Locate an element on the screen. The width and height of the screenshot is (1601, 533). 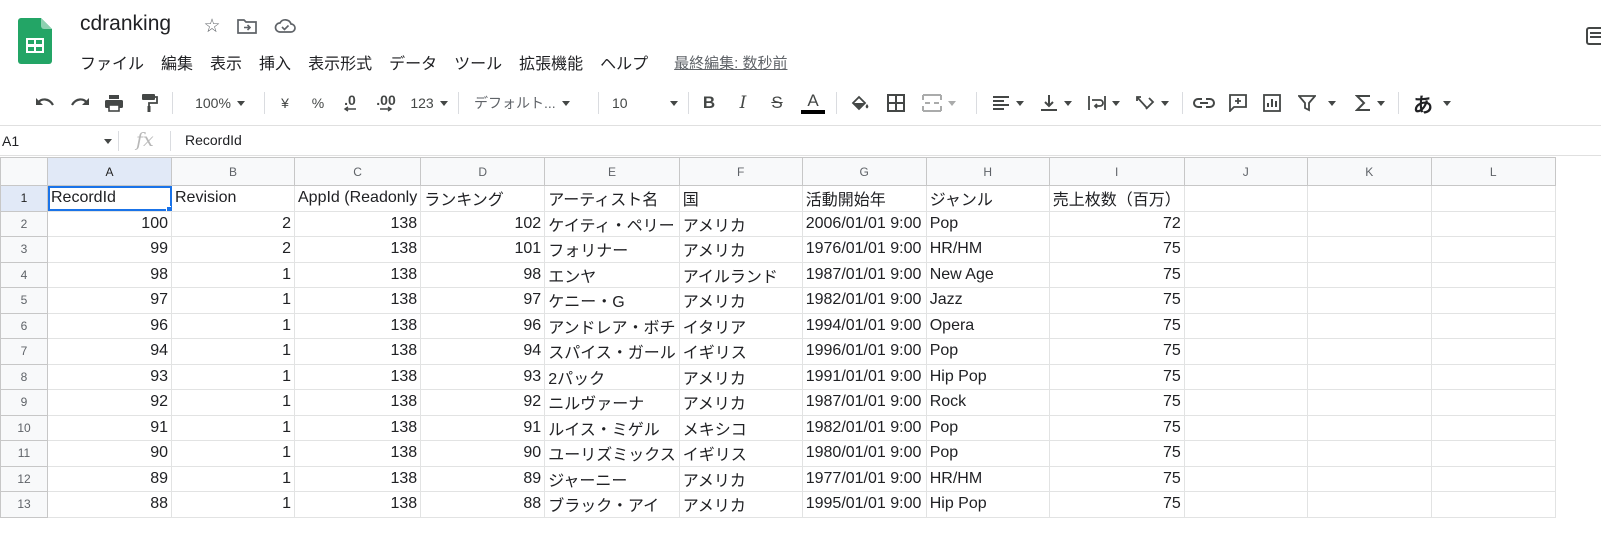
cell-d4: 98 is located at coordinates (483, 274).